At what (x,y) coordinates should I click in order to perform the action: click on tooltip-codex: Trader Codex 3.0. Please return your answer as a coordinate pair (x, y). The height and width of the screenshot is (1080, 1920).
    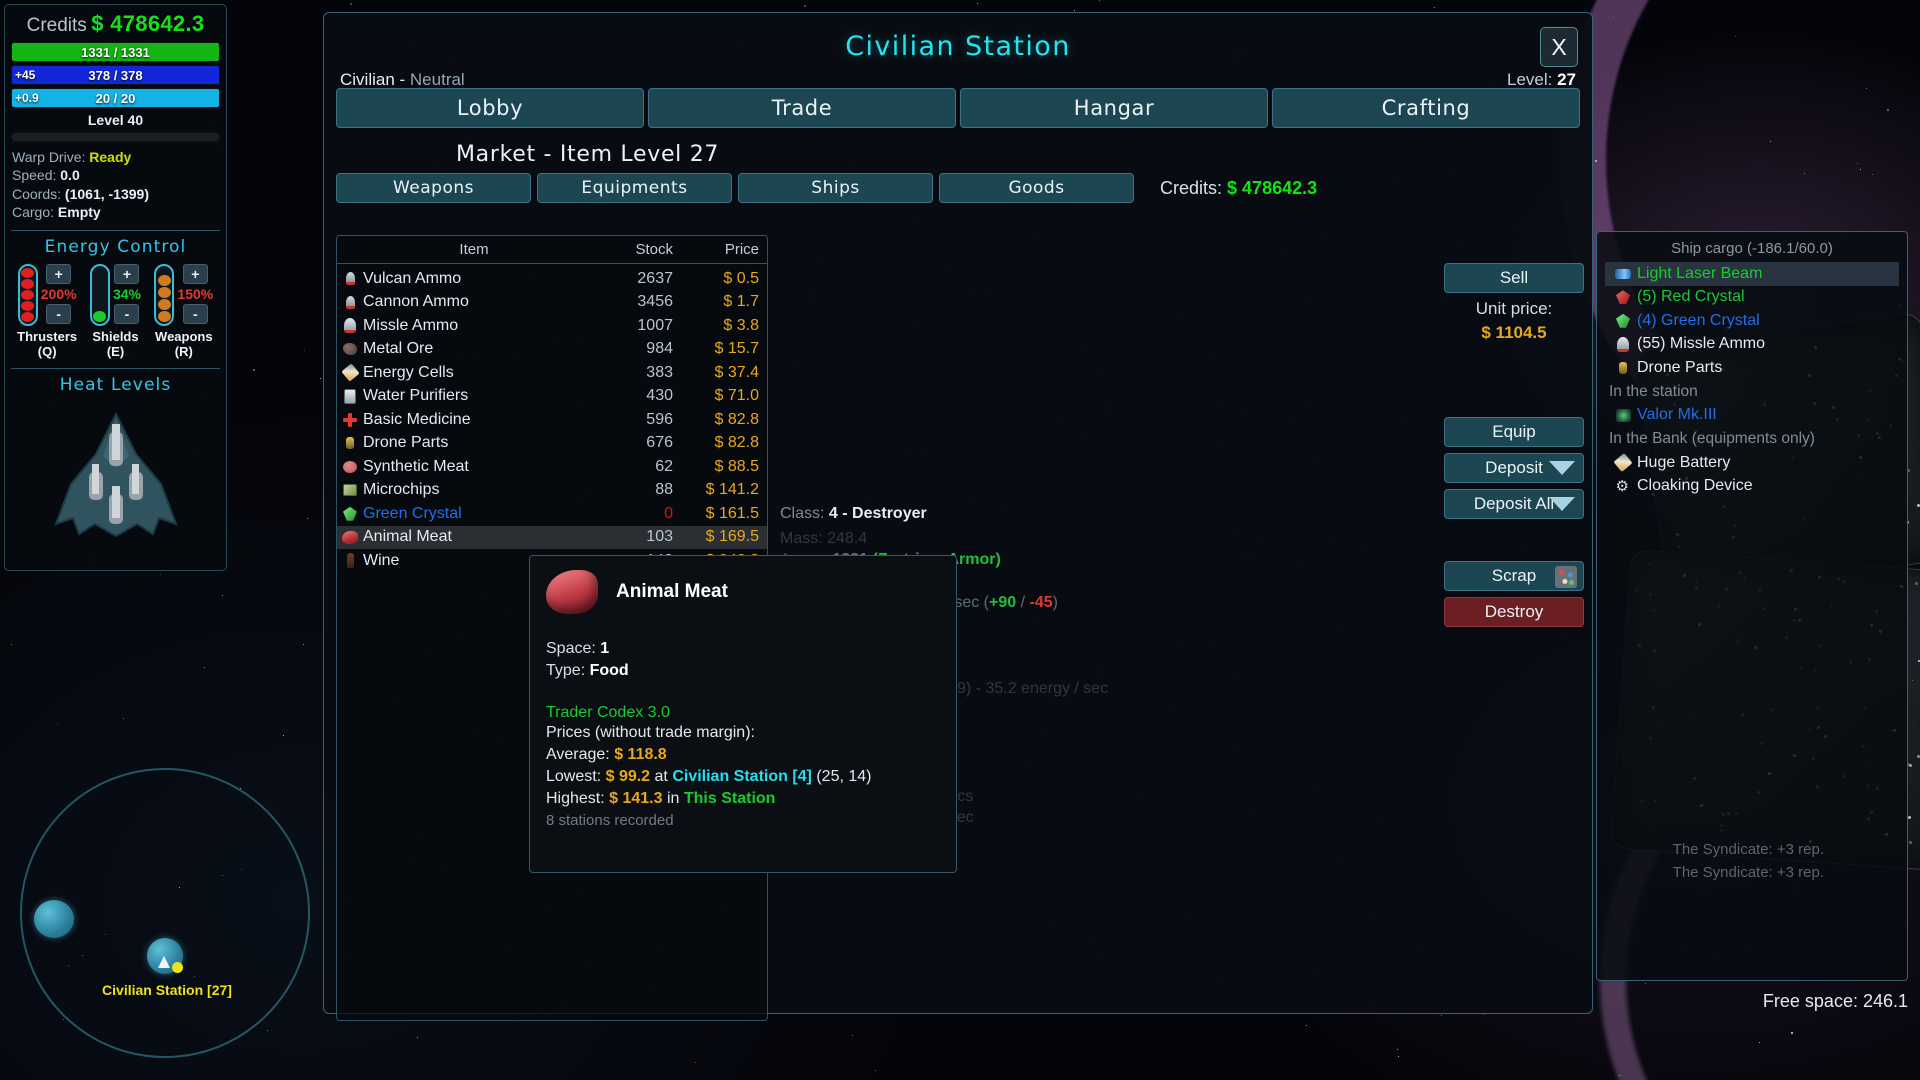
    Looking at the image, I should click on (608, 712).